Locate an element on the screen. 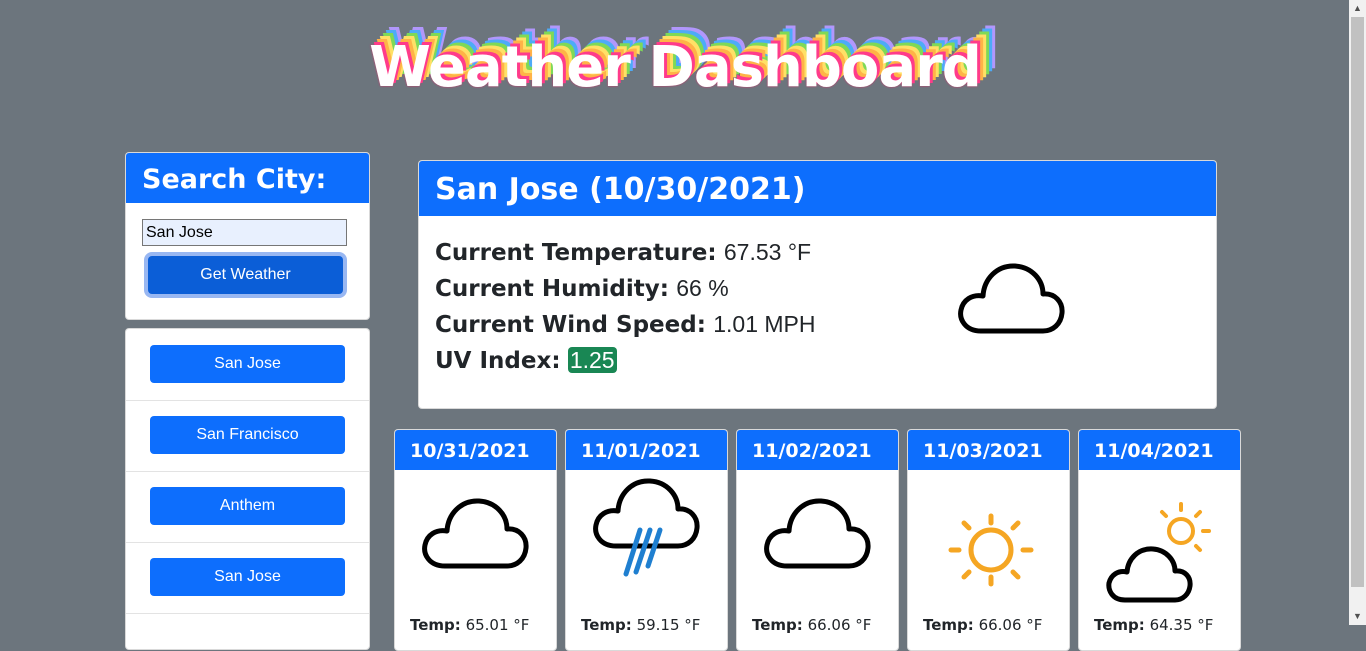 Image resolution: width=1366 pixels, height=651 pixels. forecast-date: 11/03/2021 is located at coordinates (988, 450).